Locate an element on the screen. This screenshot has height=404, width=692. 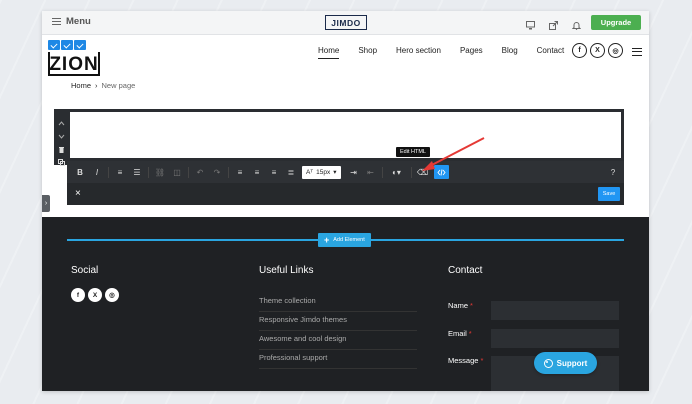
bold-button: B is located at coordinates (80, 172).